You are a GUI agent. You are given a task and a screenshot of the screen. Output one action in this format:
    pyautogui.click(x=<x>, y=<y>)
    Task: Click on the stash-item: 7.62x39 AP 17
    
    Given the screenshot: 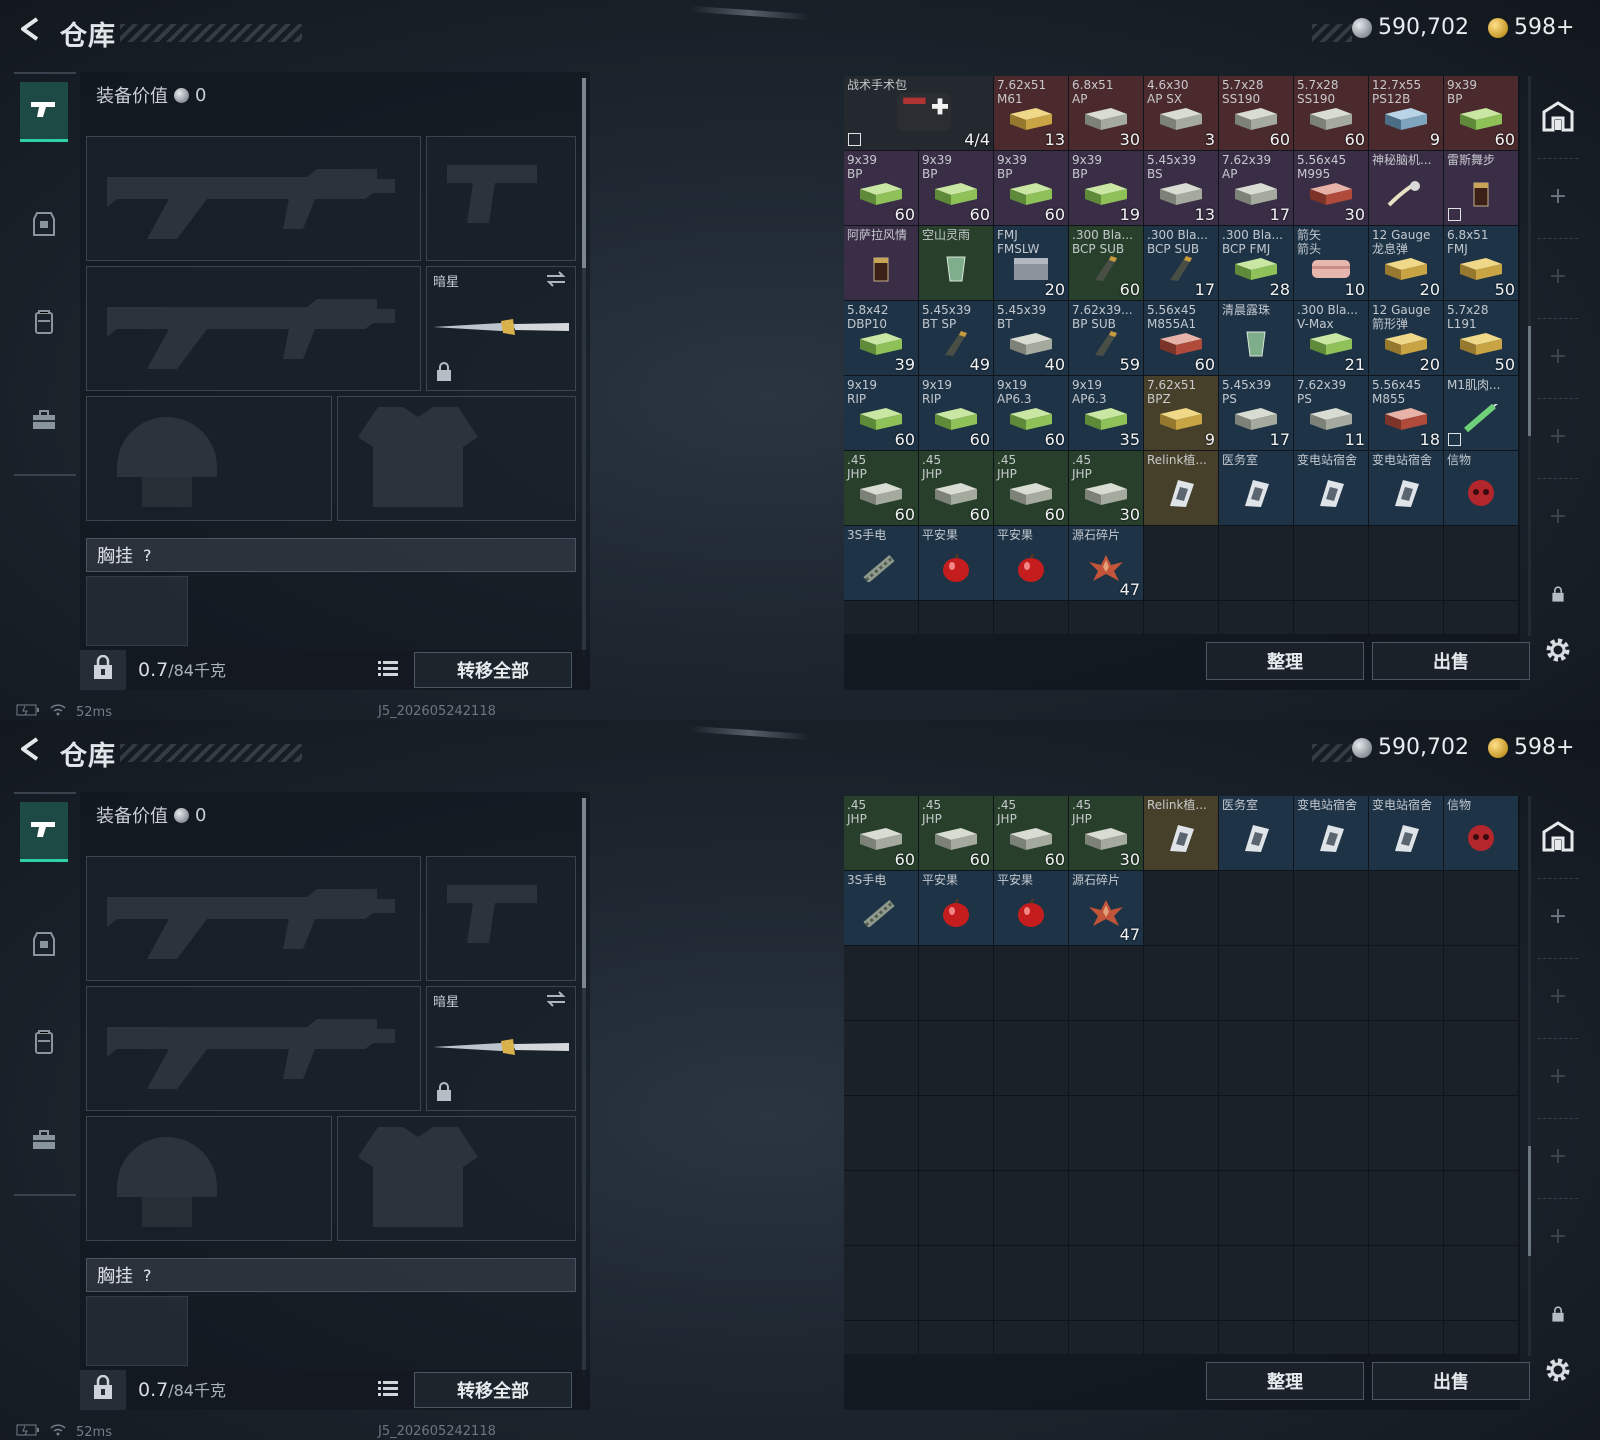 What is the action you would take?
    pyautogui.click(x=1256, y=188)
    